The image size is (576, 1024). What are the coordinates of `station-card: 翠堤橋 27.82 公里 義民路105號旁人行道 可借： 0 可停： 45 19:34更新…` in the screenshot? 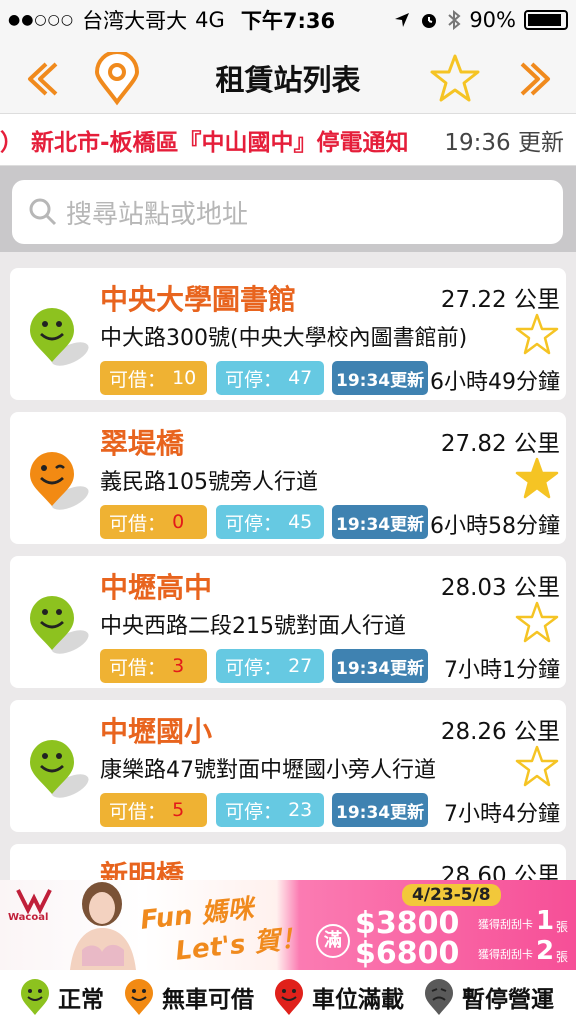 It's located at (288, 478).